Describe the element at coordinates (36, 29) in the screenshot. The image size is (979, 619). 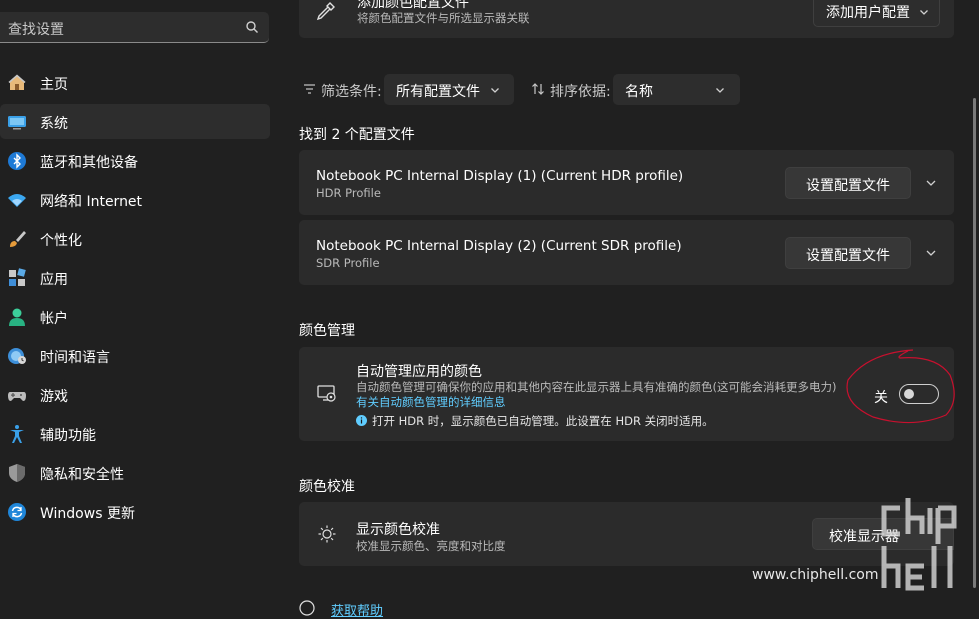
I see `search-input: 查找设置` at that location.